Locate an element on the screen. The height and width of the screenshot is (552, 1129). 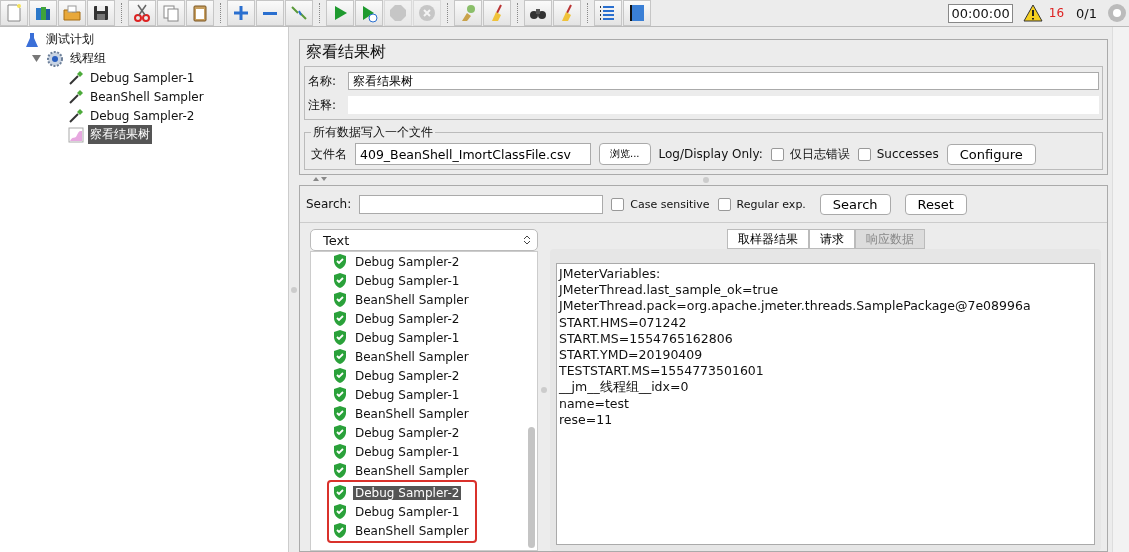
name-label: 名称: is located at coordinates (323, 81).